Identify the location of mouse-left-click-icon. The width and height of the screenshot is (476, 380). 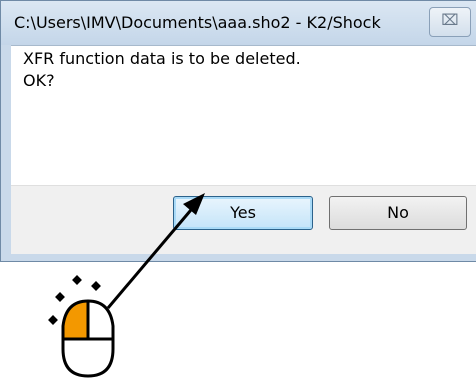
(88, 338).